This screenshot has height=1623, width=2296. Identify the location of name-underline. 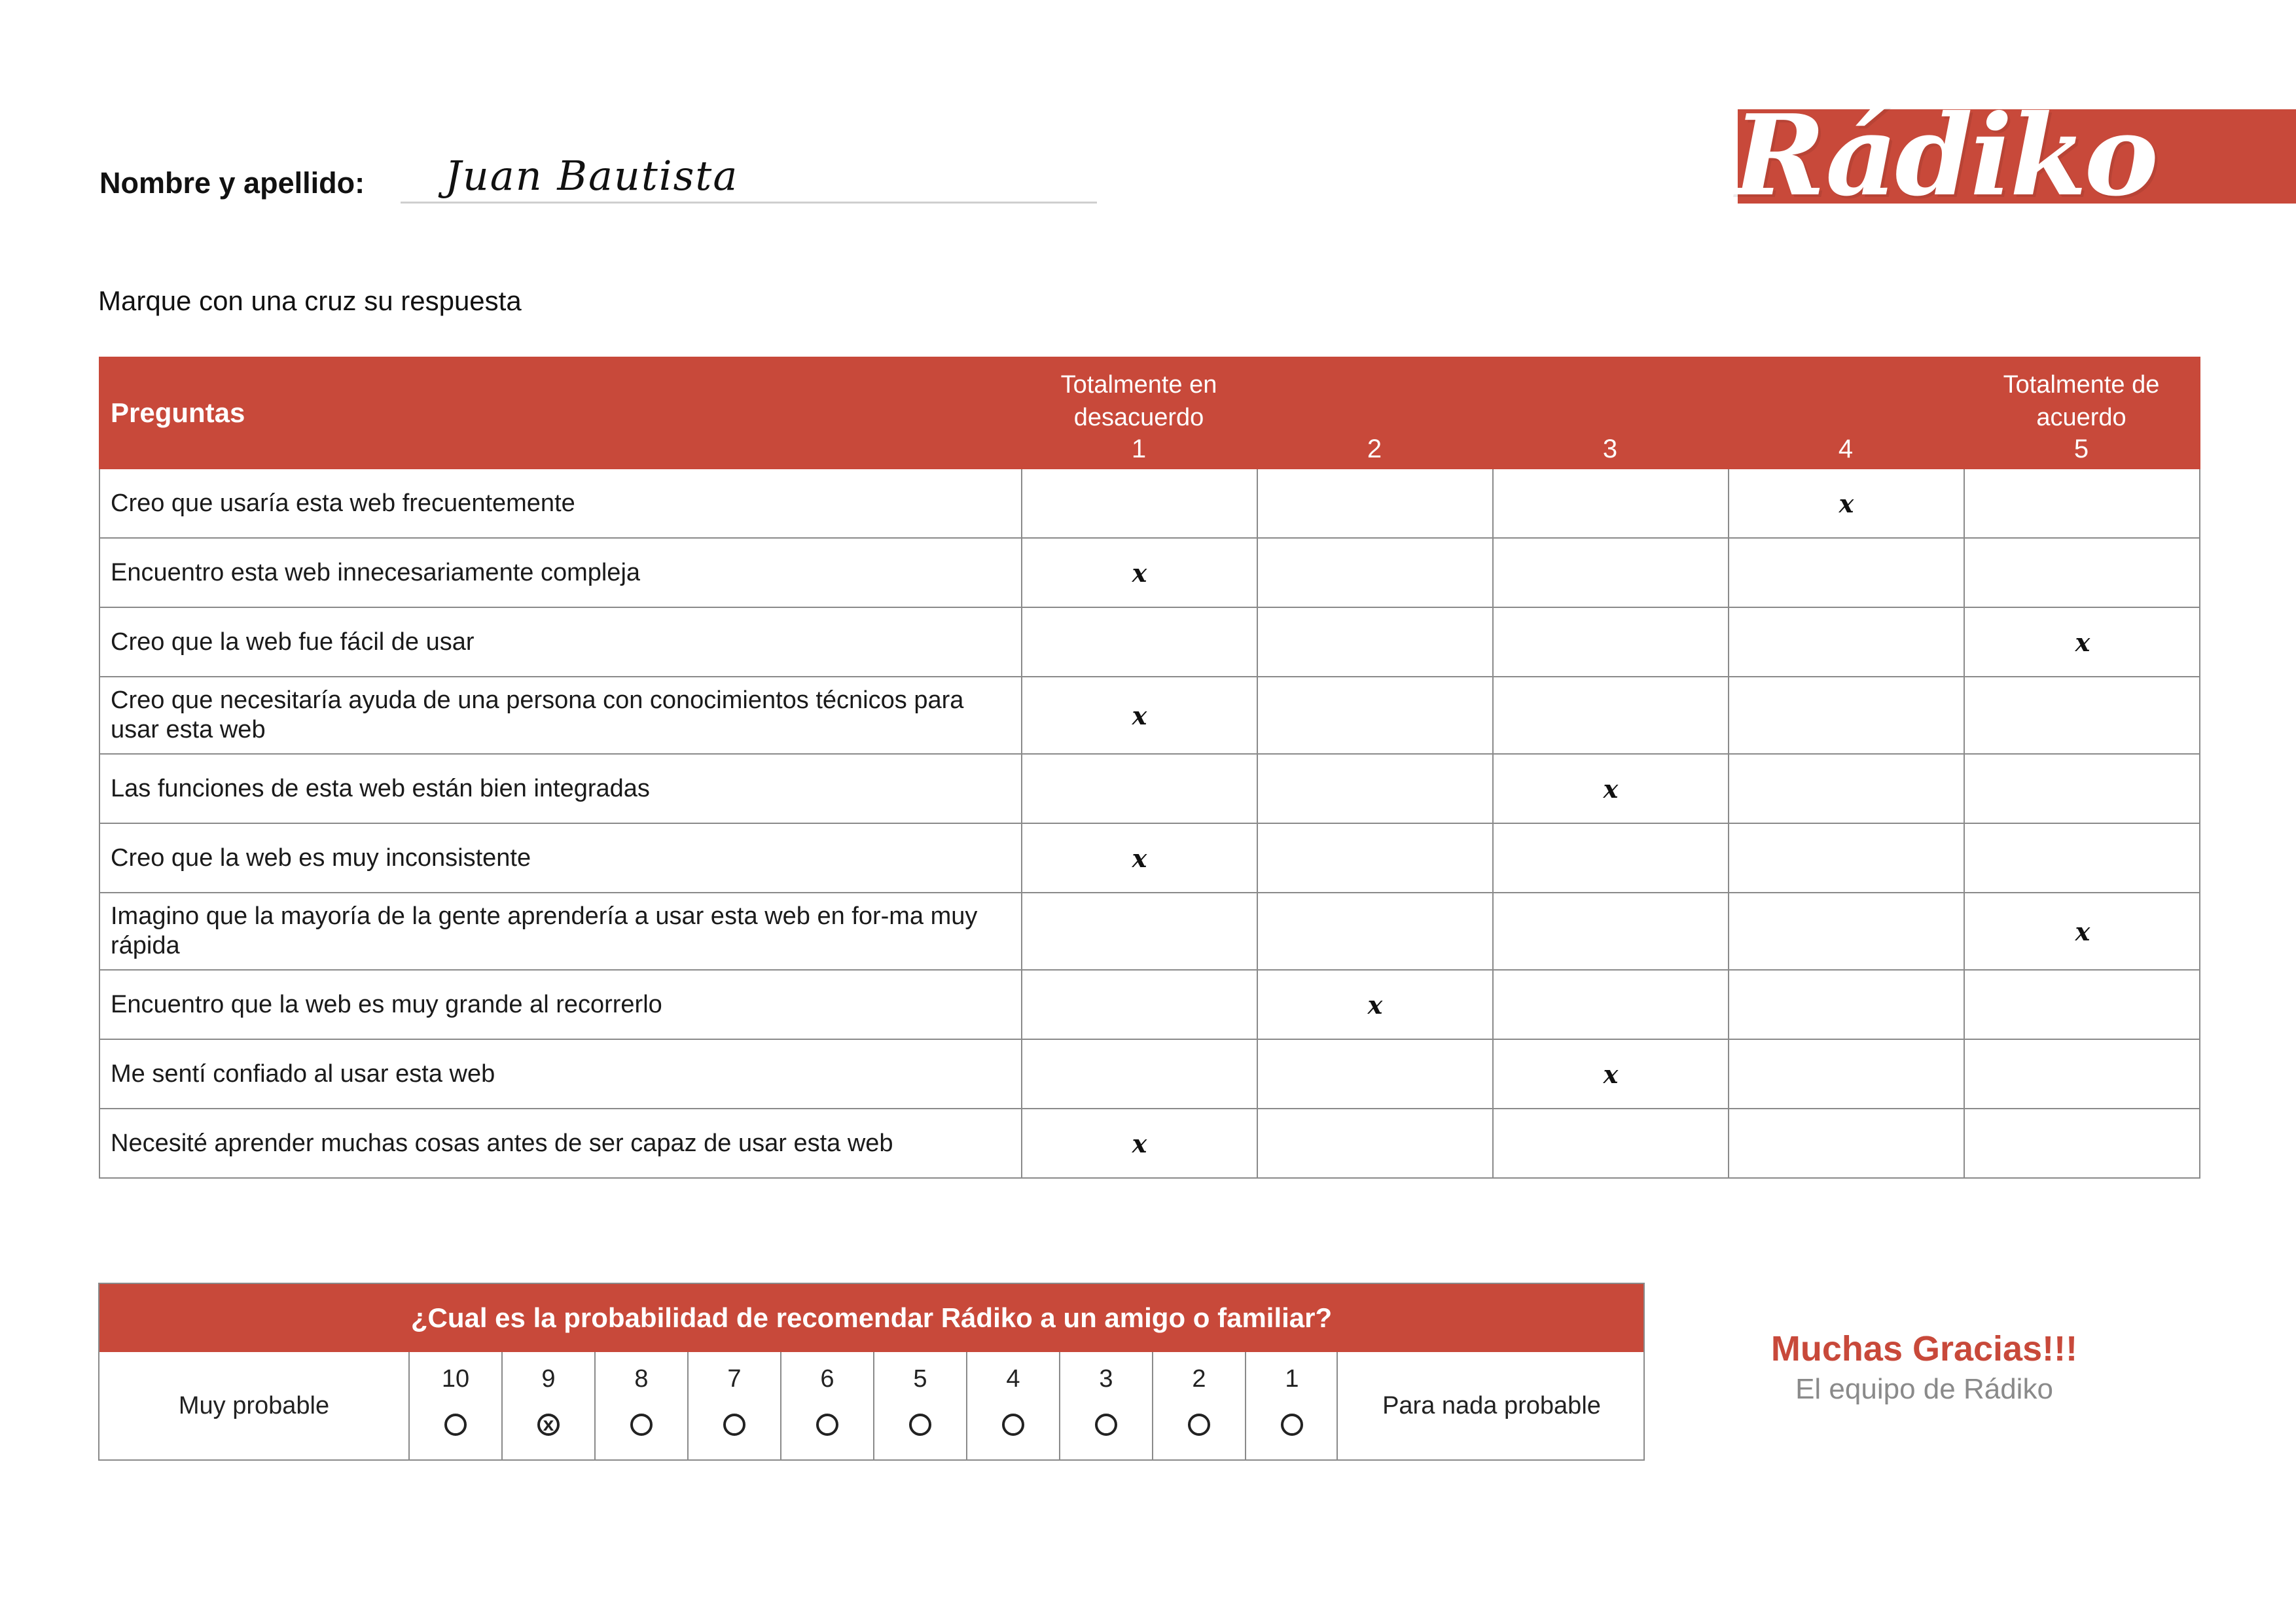
(749, 203).